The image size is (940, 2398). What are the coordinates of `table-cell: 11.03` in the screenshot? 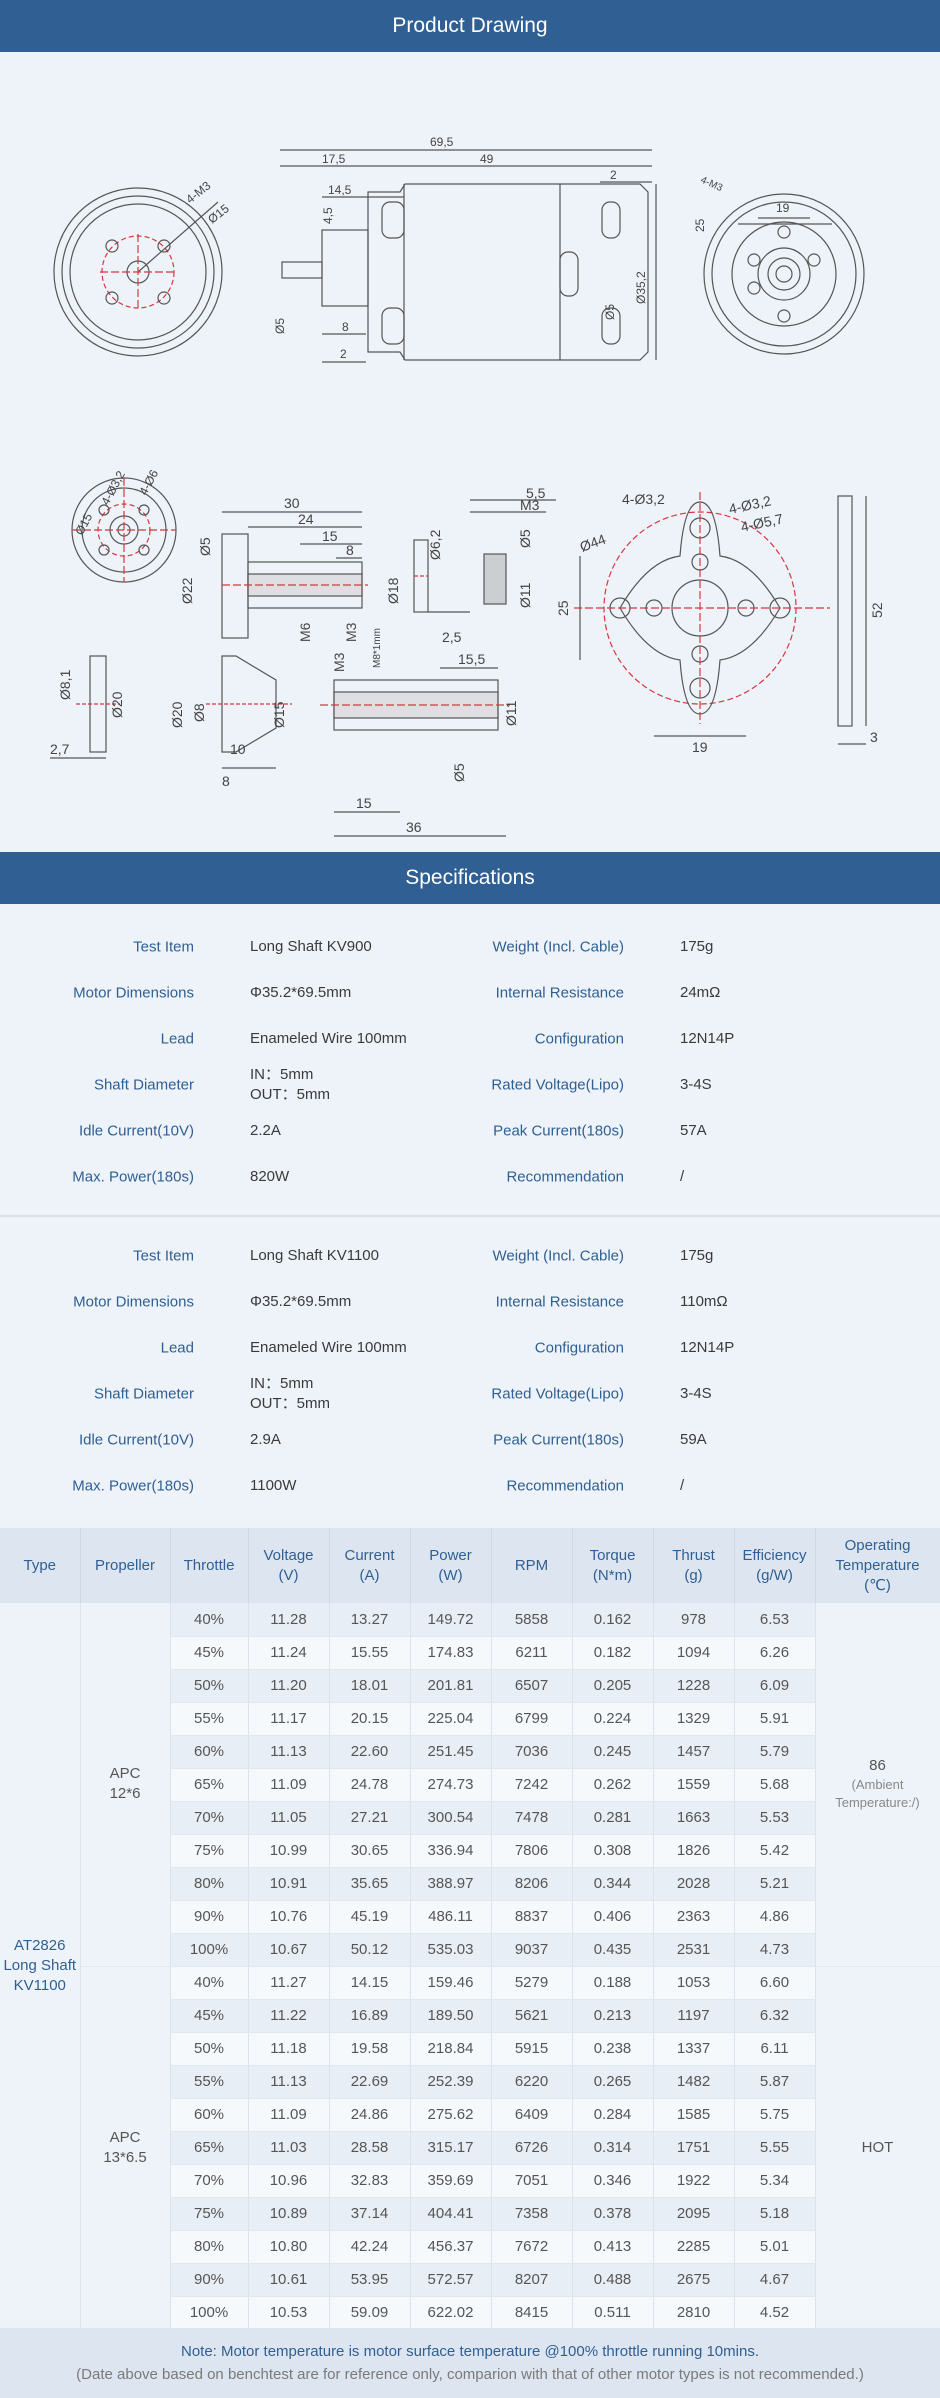 It's located at (289, 2148).